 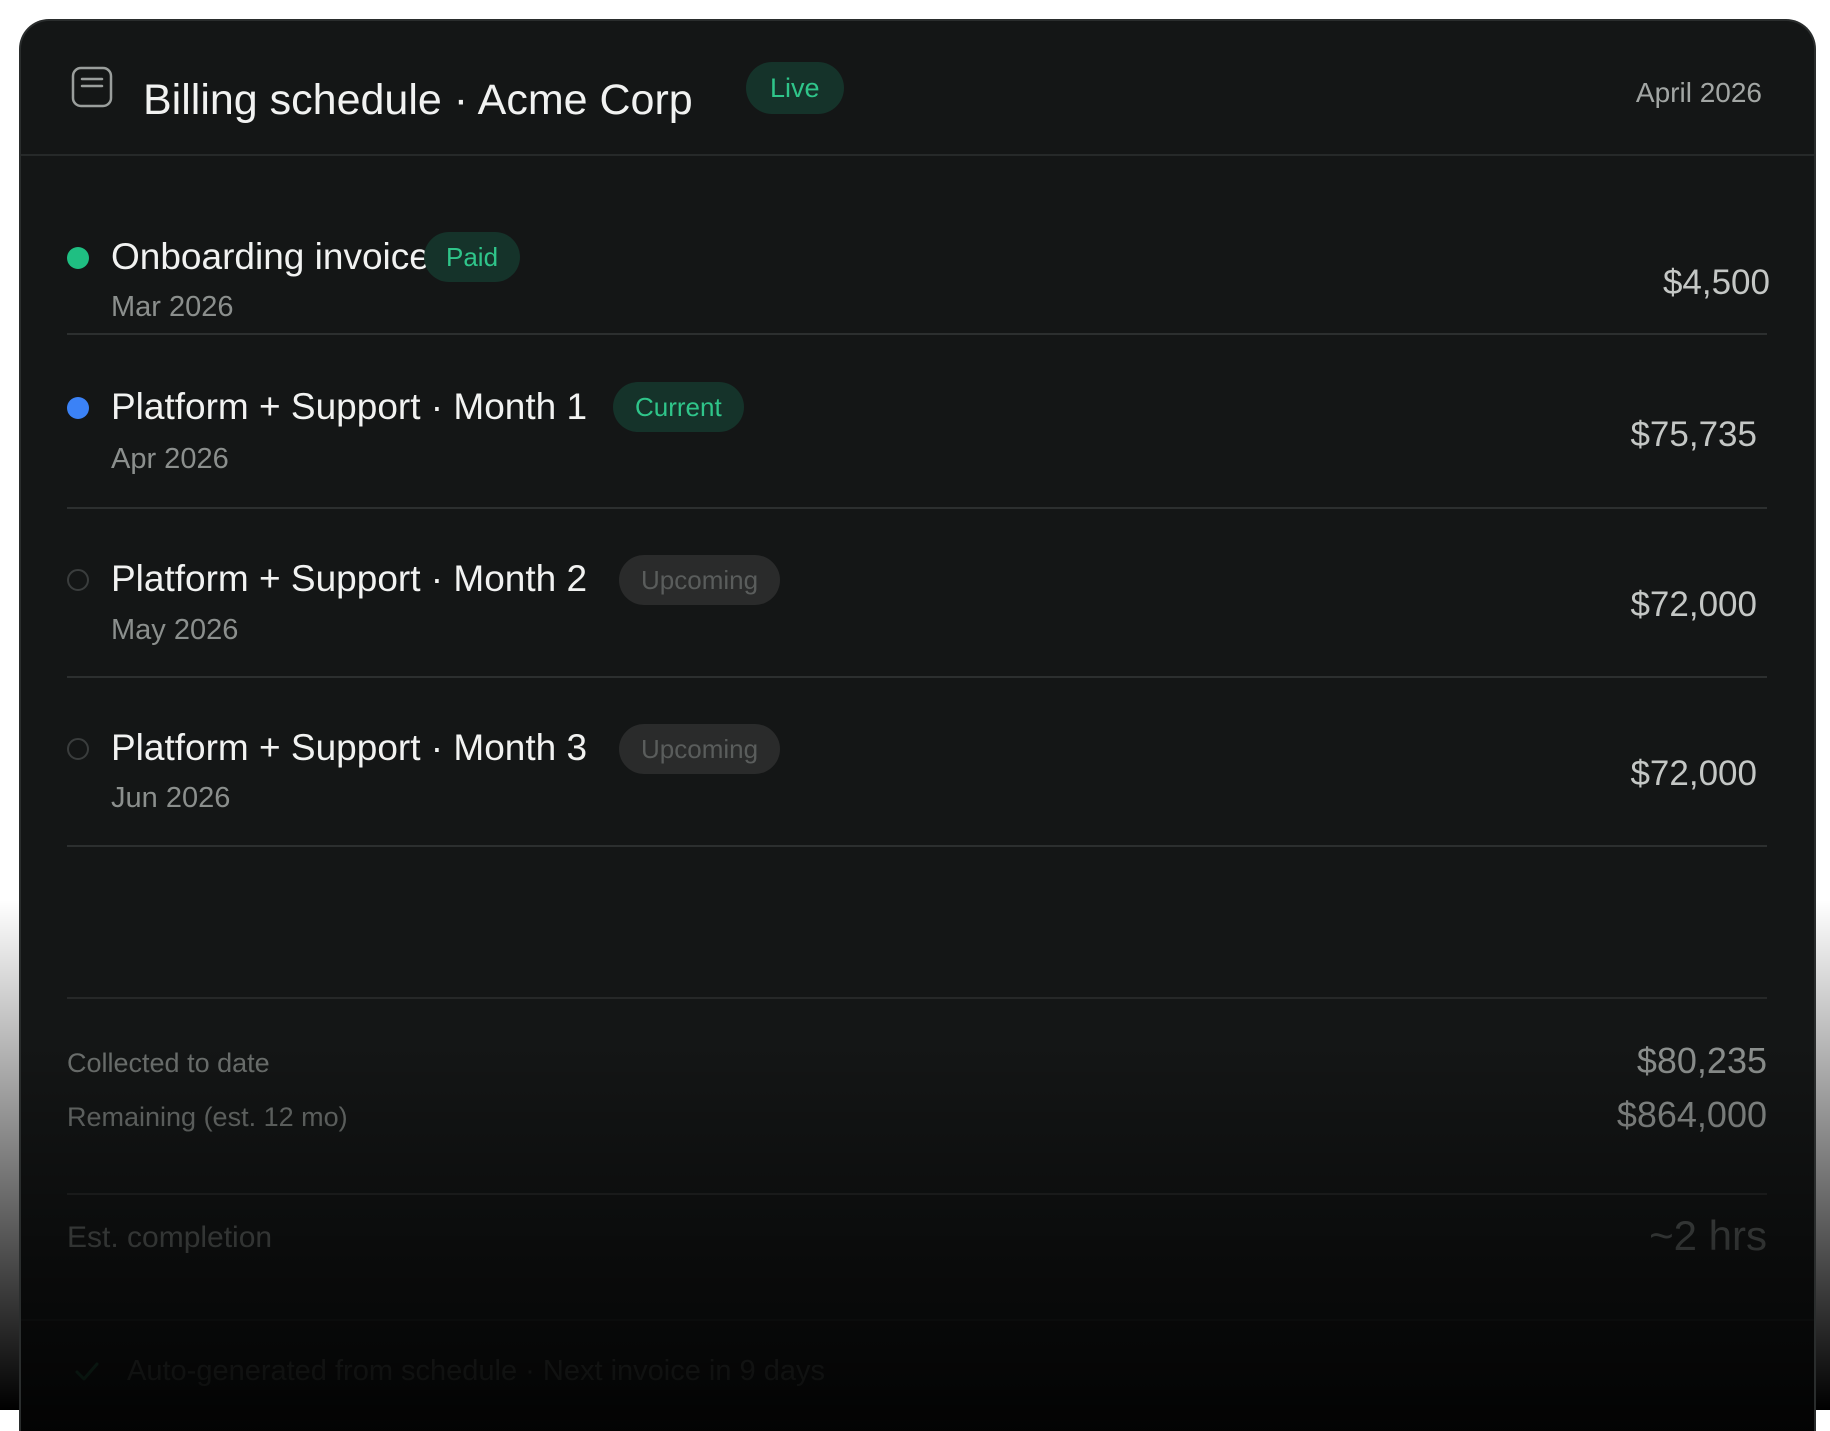 I want to click on remaining-label: Remaining (est. 12 mo), so click(x=207, y=1117).